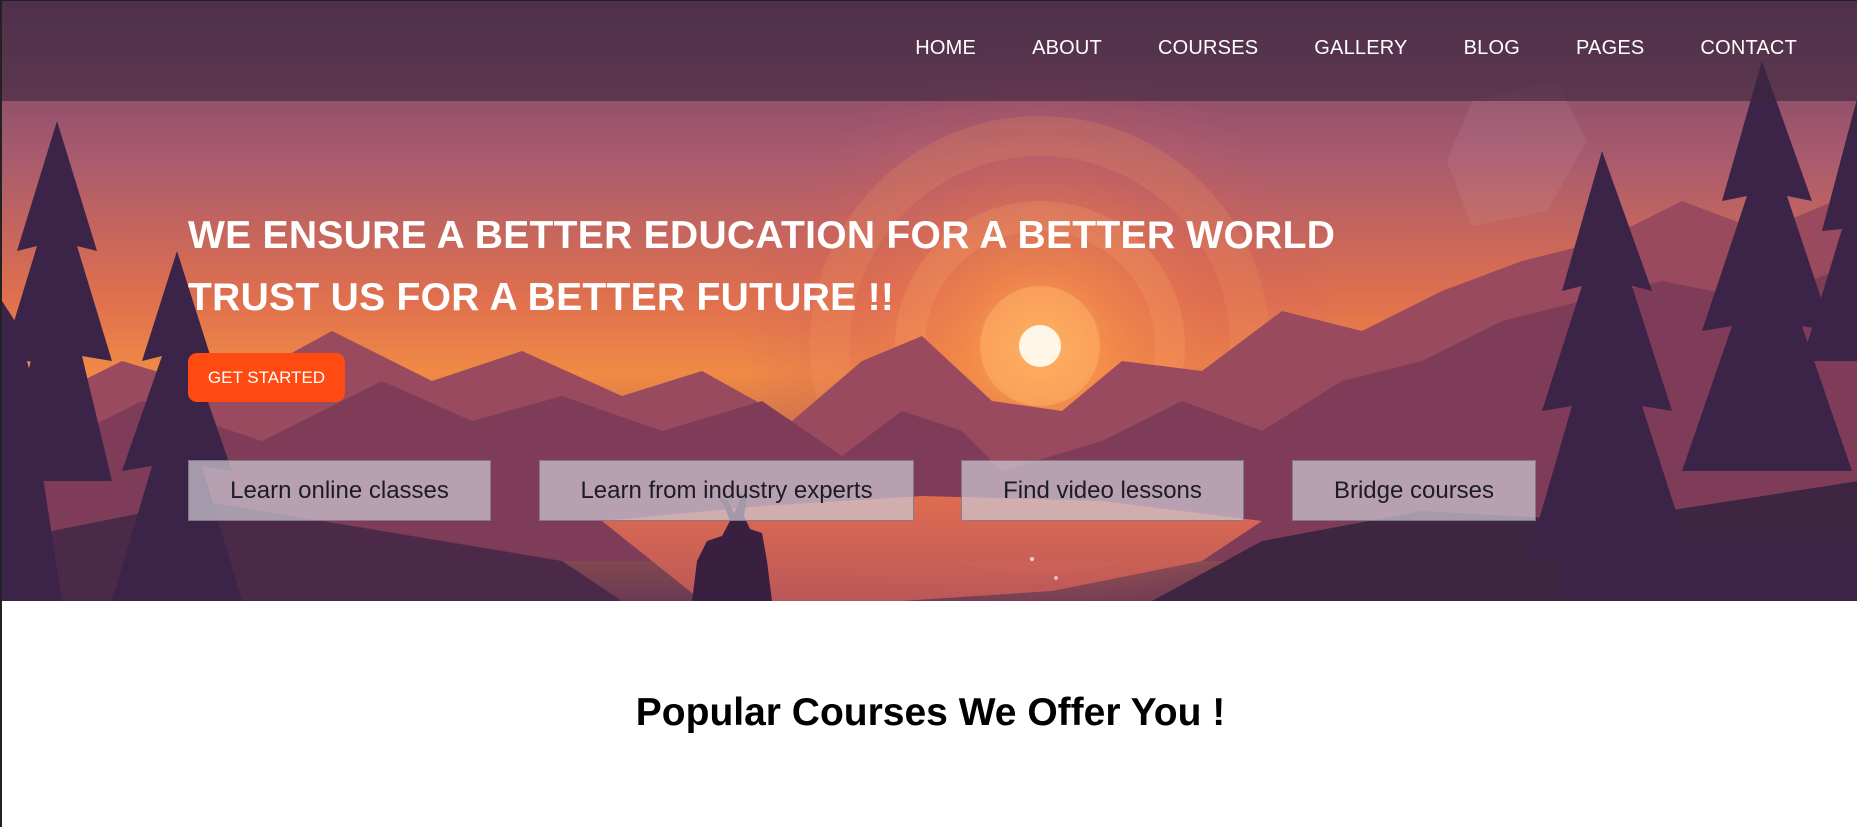  What do you see at coordinates (726, 490) in the screenshot?
I see `feature-industry-experts-button: Learn from industry experts` at bounding box center [726, 490].